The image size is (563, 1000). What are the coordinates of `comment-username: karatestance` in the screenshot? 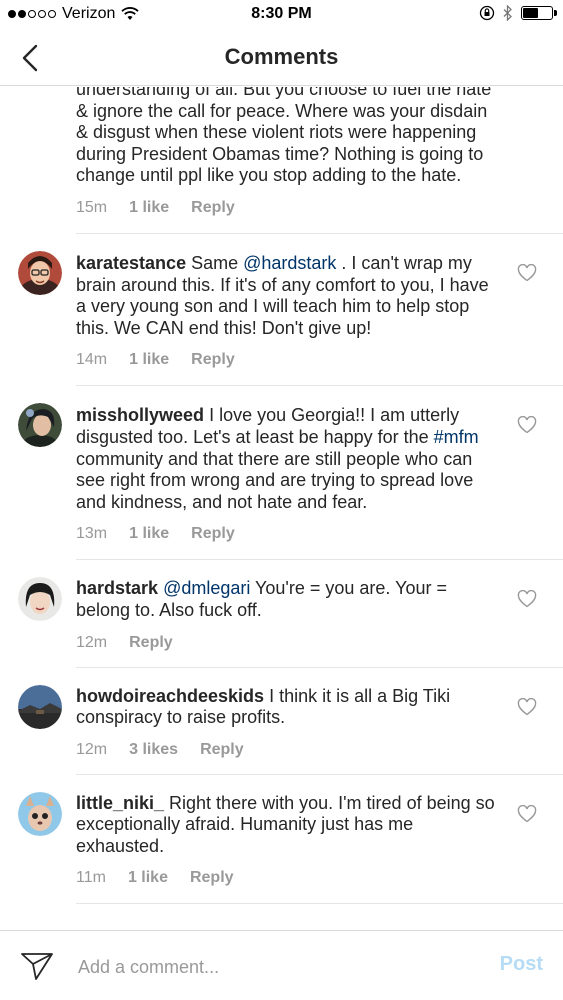 It's located at (131, 263).